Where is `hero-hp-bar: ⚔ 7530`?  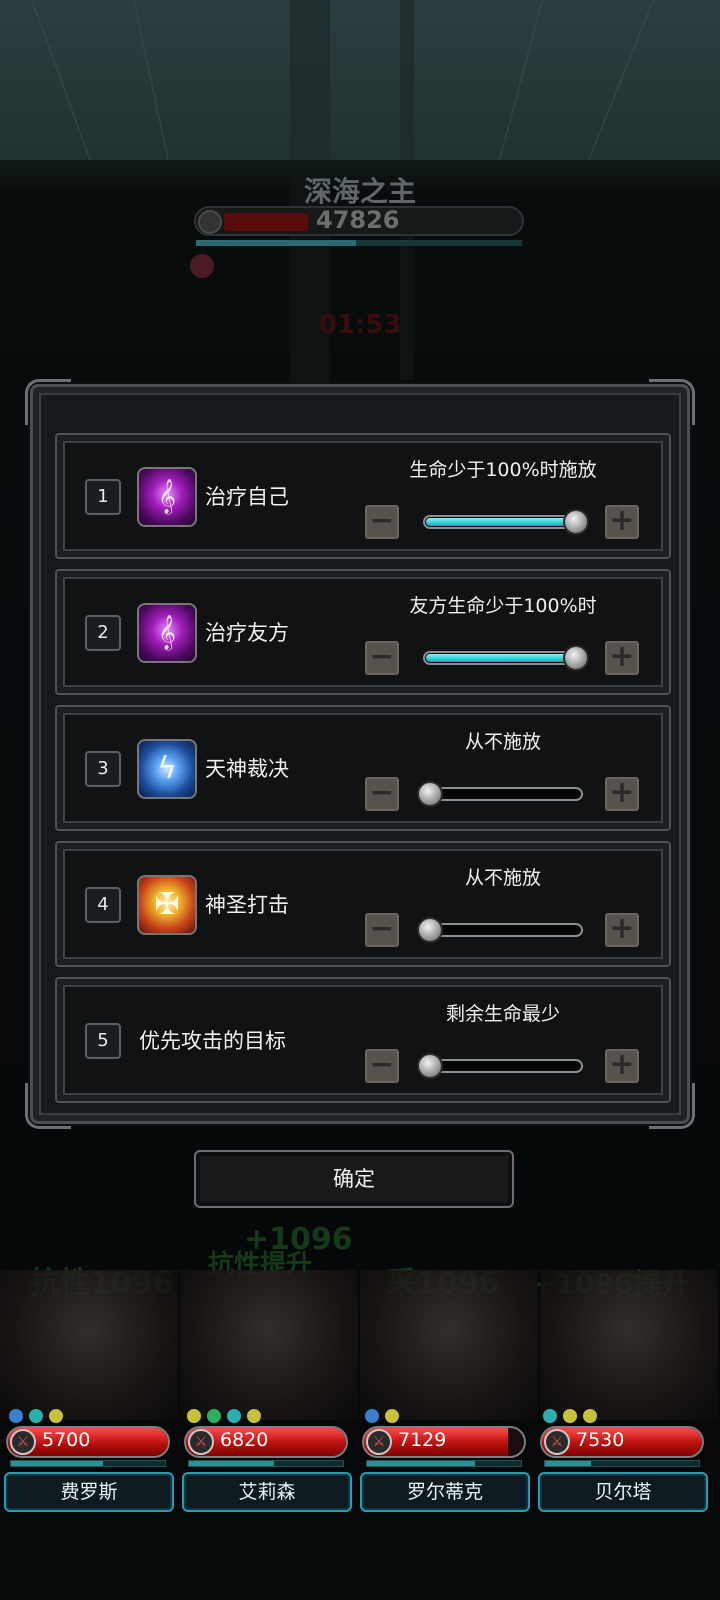
hero-hp-bar: ⚔ 7530 is located at coordinates (622, 1442).